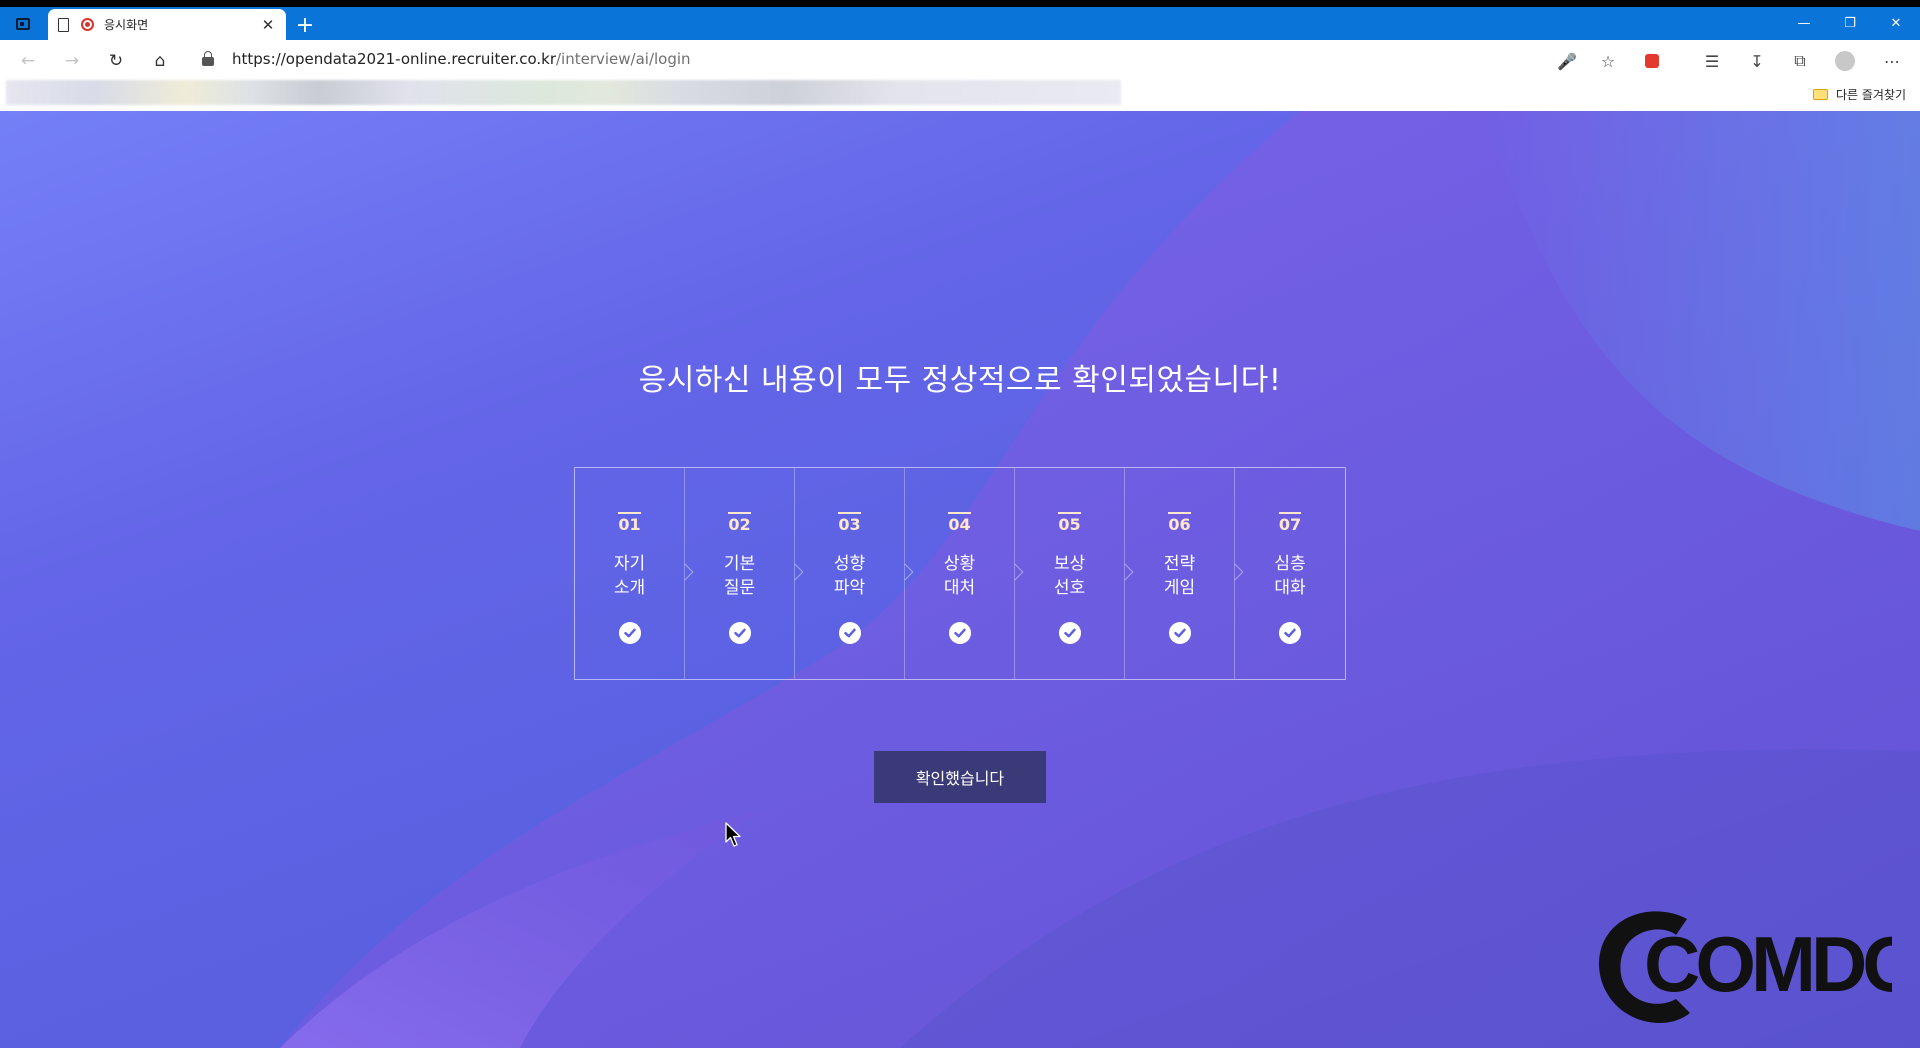  I want to click on step-number: 07, so click(1290, 523).